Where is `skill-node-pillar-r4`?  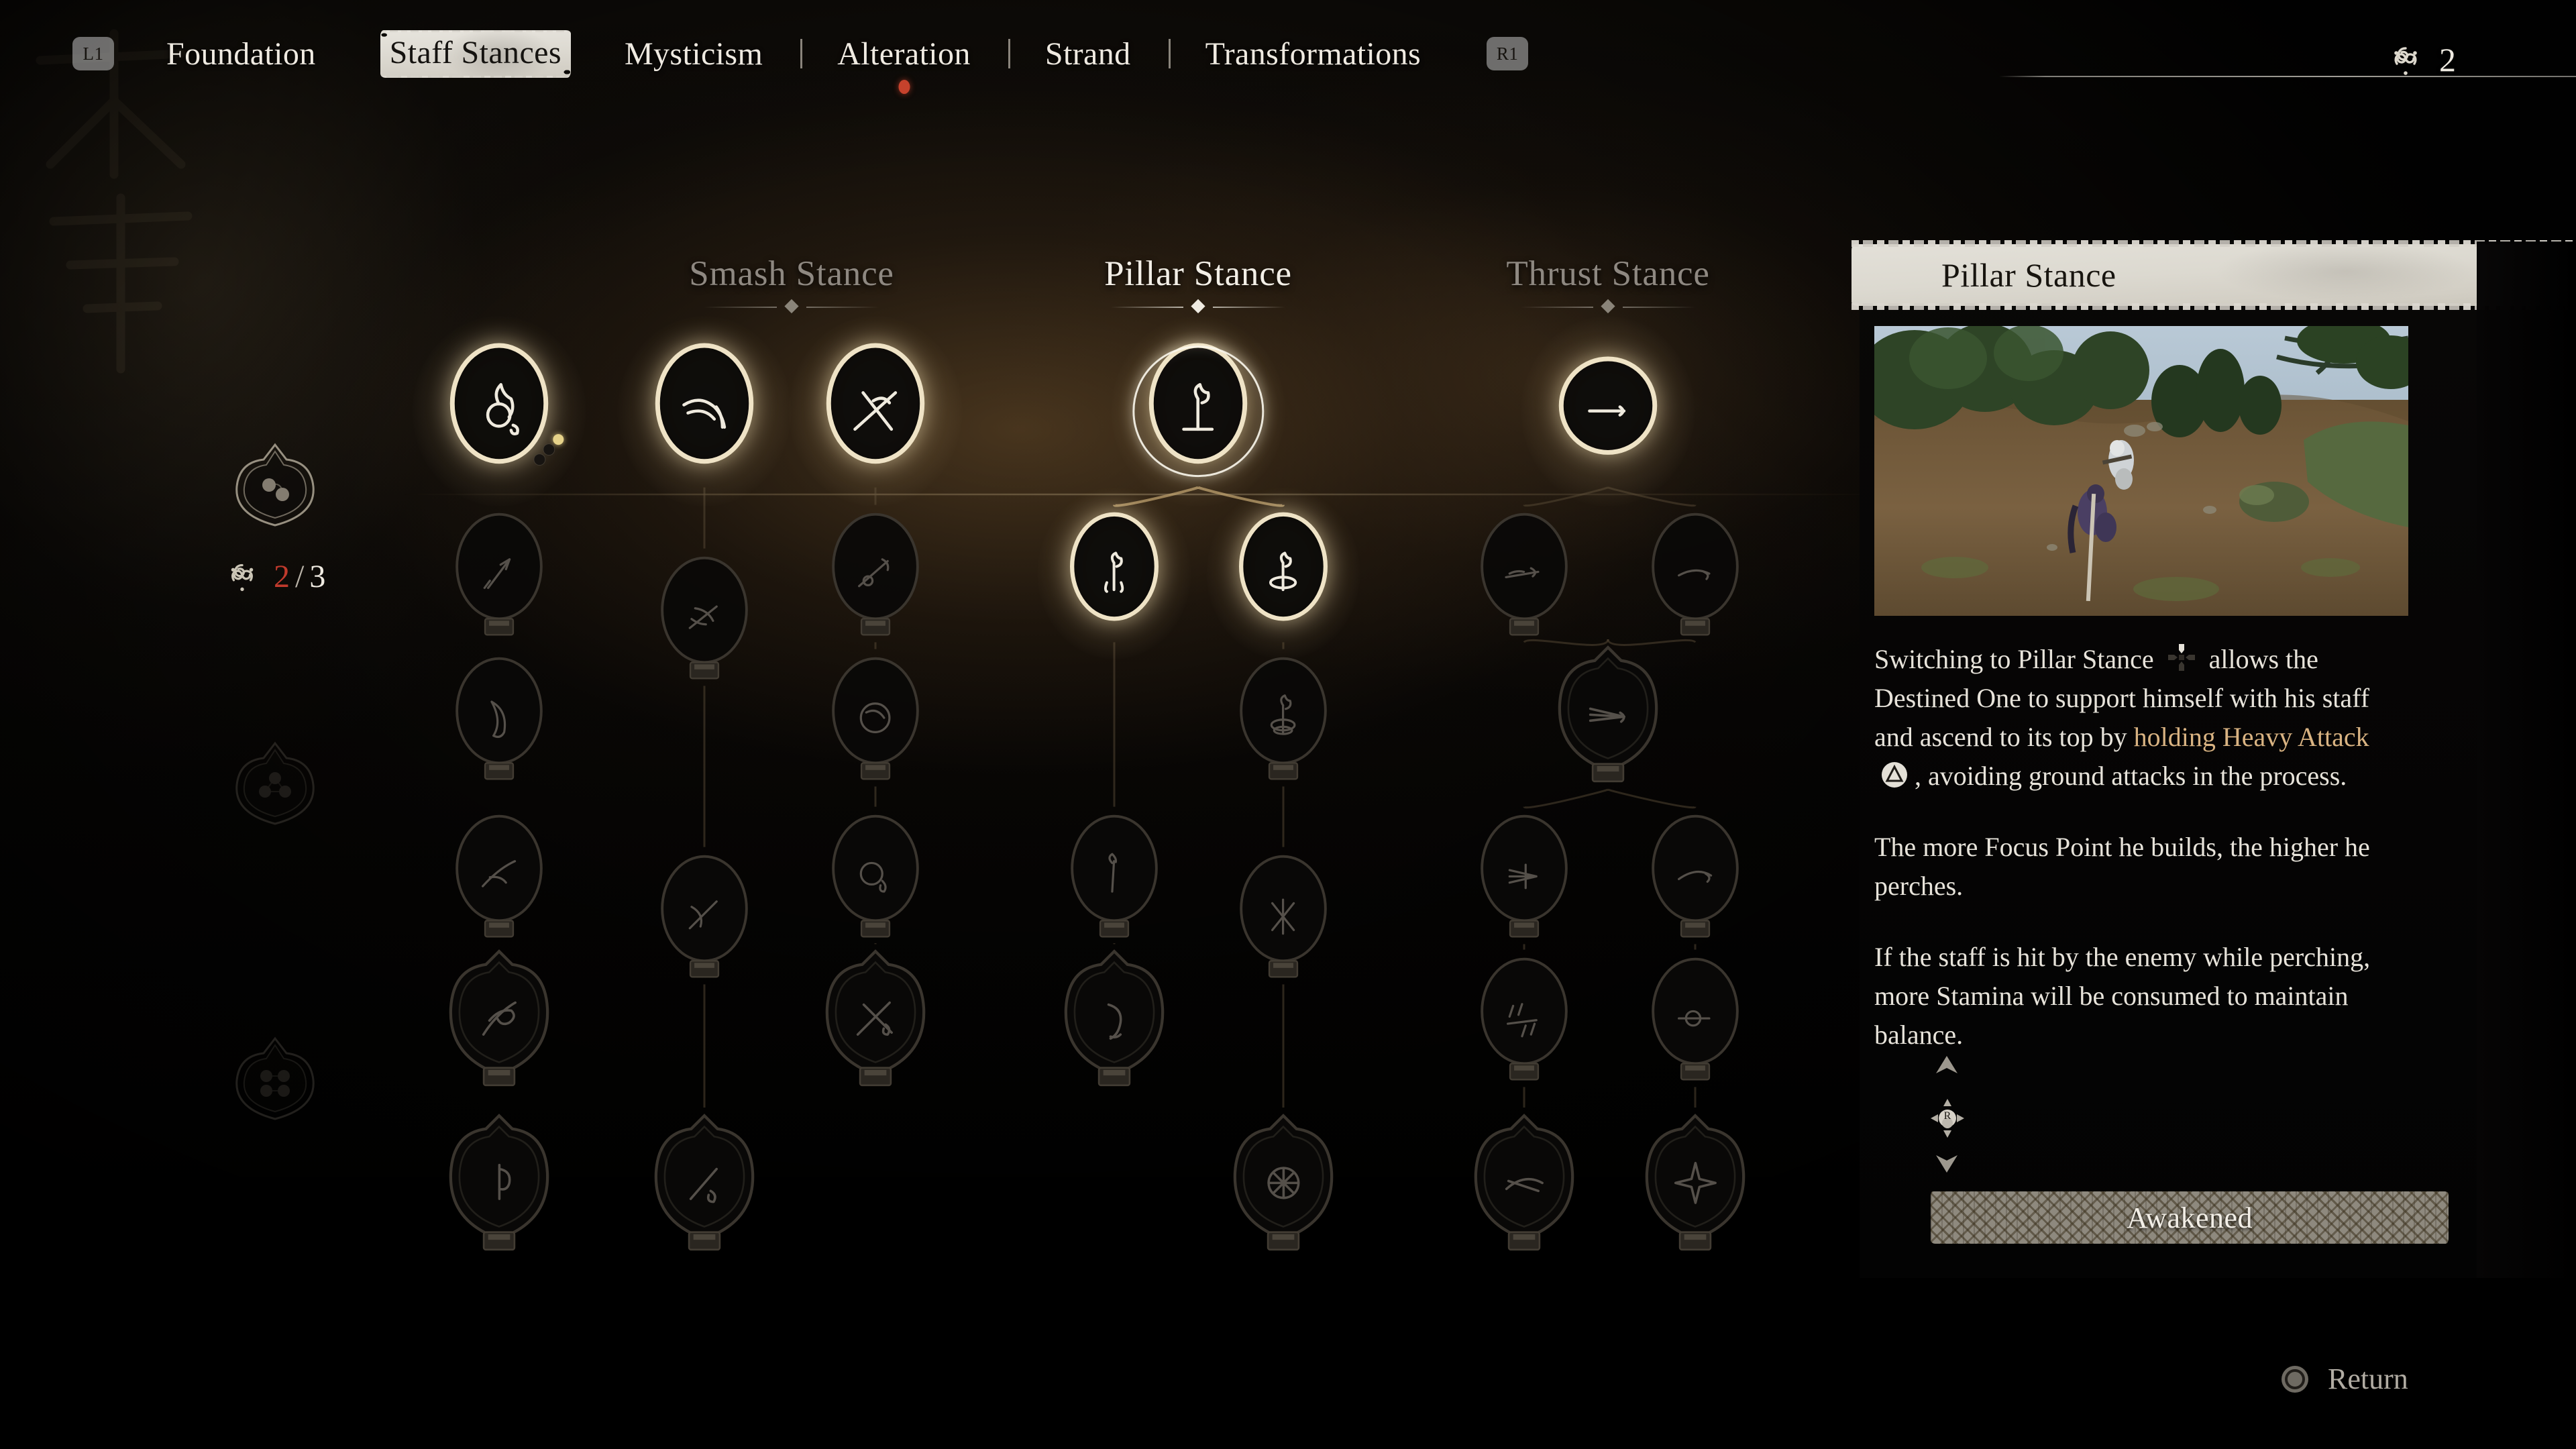
skill-node-pillar-r4 is located at coordinates (1283, 1183).